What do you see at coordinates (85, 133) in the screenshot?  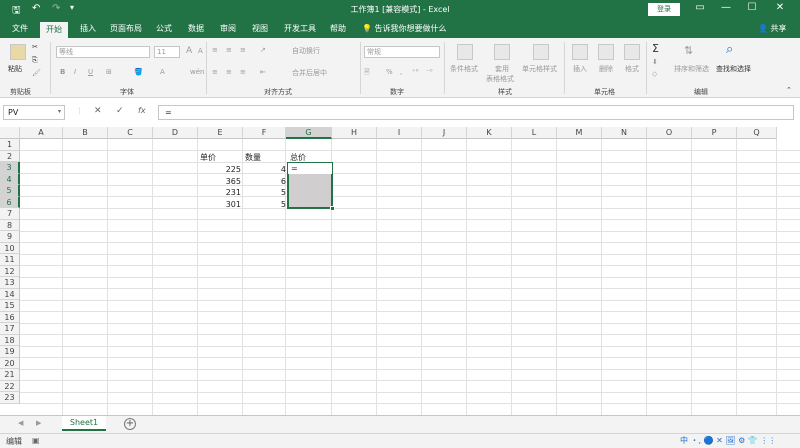 I see `column-header-b: B` at bounding box center [85, 133].